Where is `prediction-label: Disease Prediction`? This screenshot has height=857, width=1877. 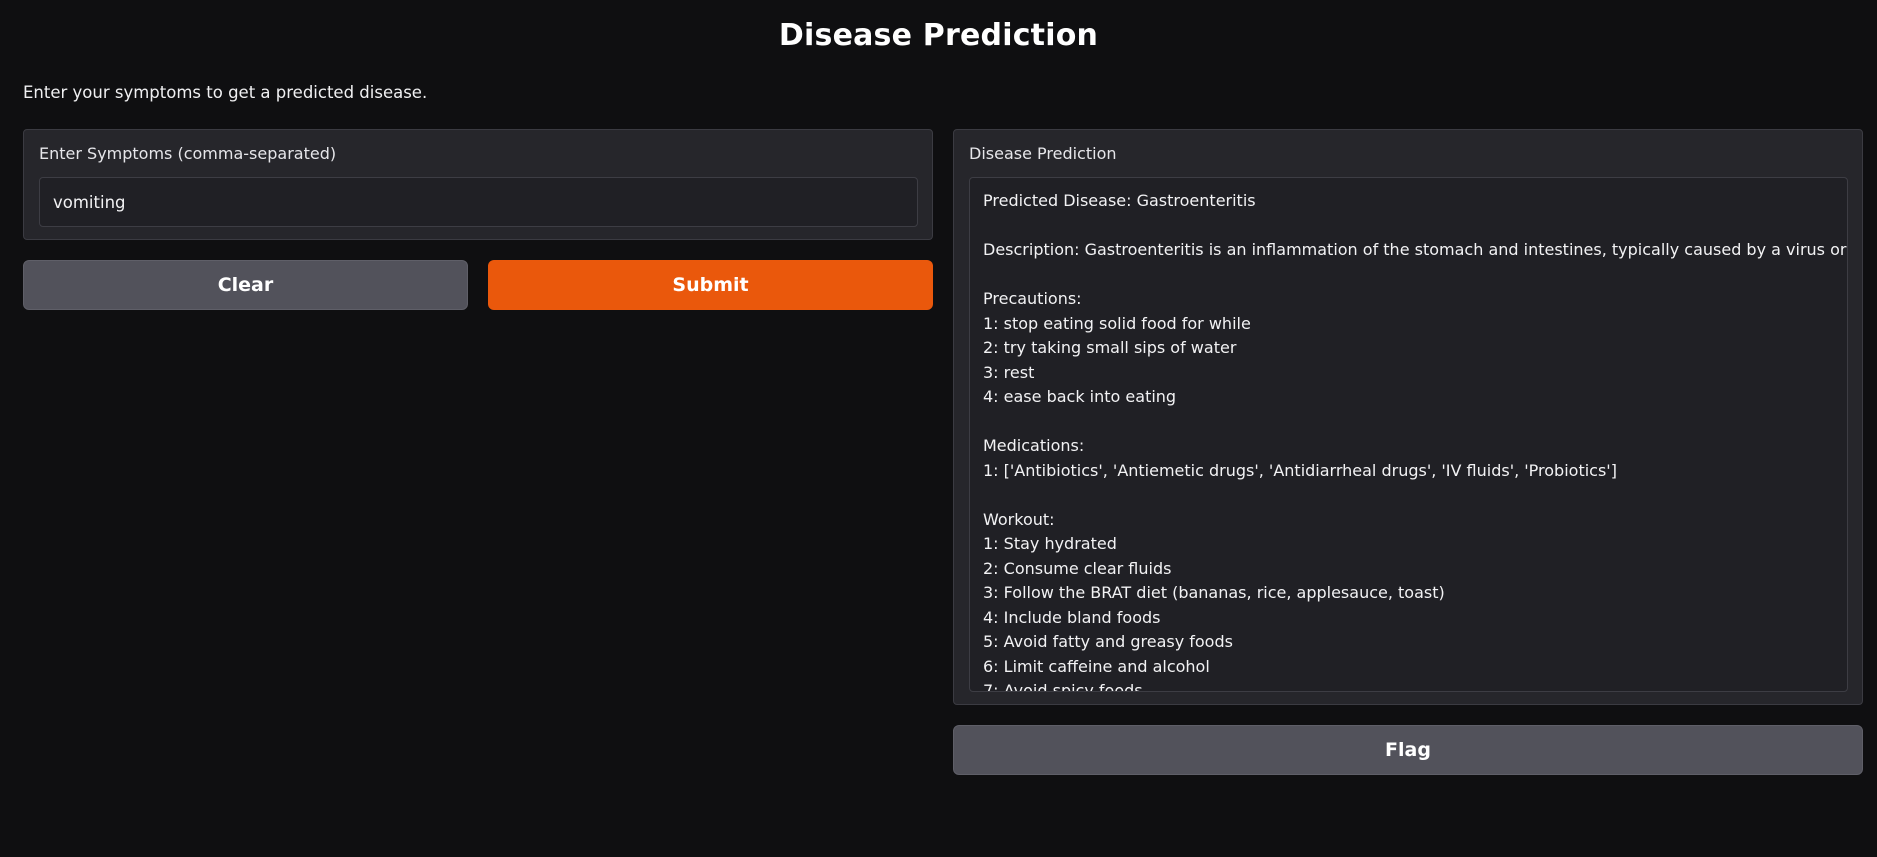
prediction-label: Disease Prediction is located at coordinates (1043, 153).